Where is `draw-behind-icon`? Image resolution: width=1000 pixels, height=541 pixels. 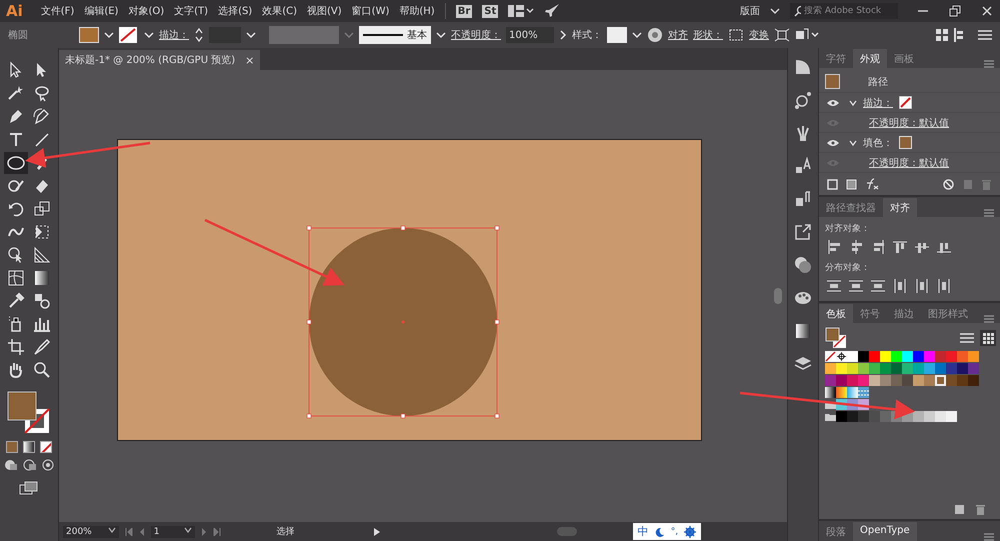 draw-behind-icon is located at coordinates (30, 465).